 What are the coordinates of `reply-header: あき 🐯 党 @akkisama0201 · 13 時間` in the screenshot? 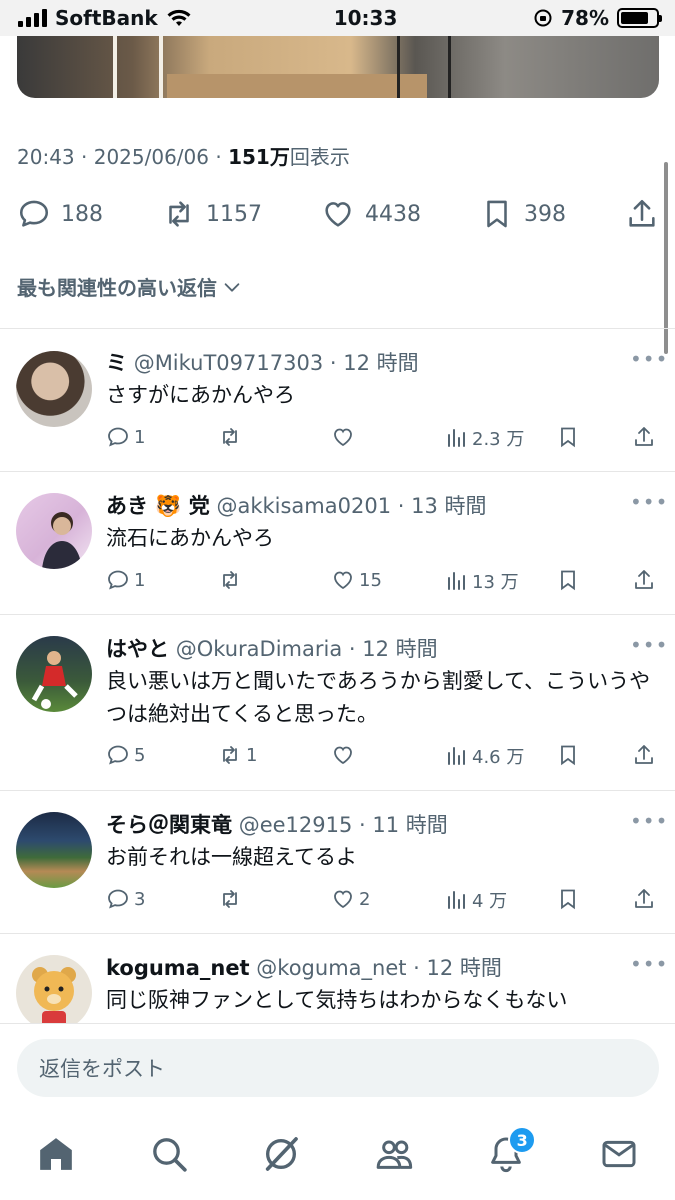 It's located at (296, 506).